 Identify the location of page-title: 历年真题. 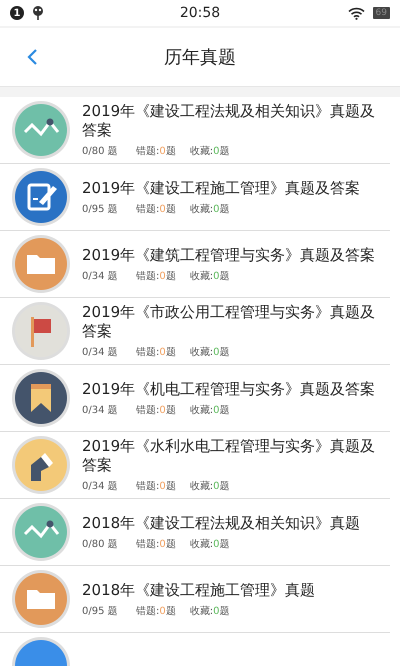
(200, 57).